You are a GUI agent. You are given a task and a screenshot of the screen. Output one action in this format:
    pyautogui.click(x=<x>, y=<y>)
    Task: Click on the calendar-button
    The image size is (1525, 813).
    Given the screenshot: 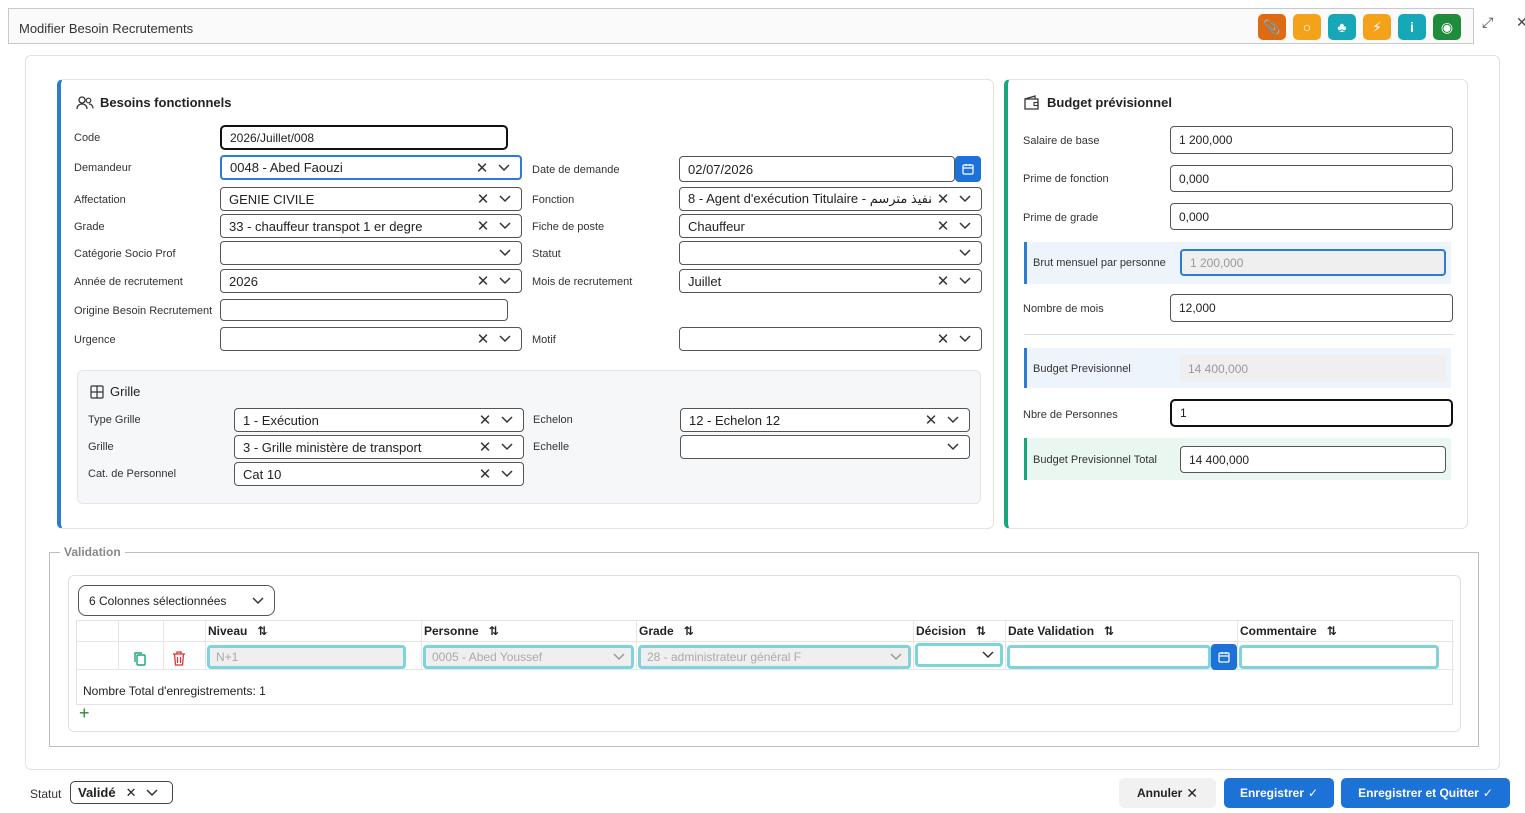 What is the action you would take?
    pyautogui.click(x=968, y=169)
    